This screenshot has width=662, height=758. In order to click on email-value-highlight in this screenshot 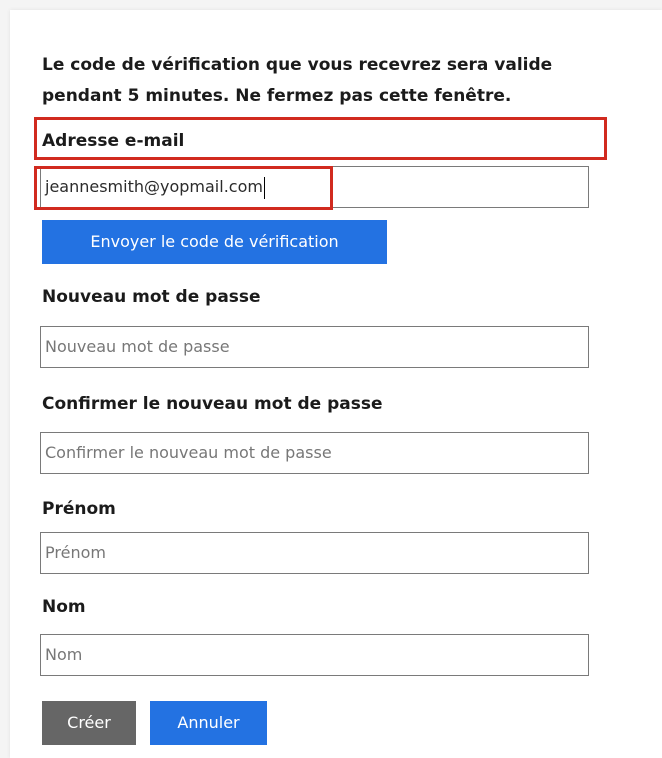, I will do `click(183, 188)`.